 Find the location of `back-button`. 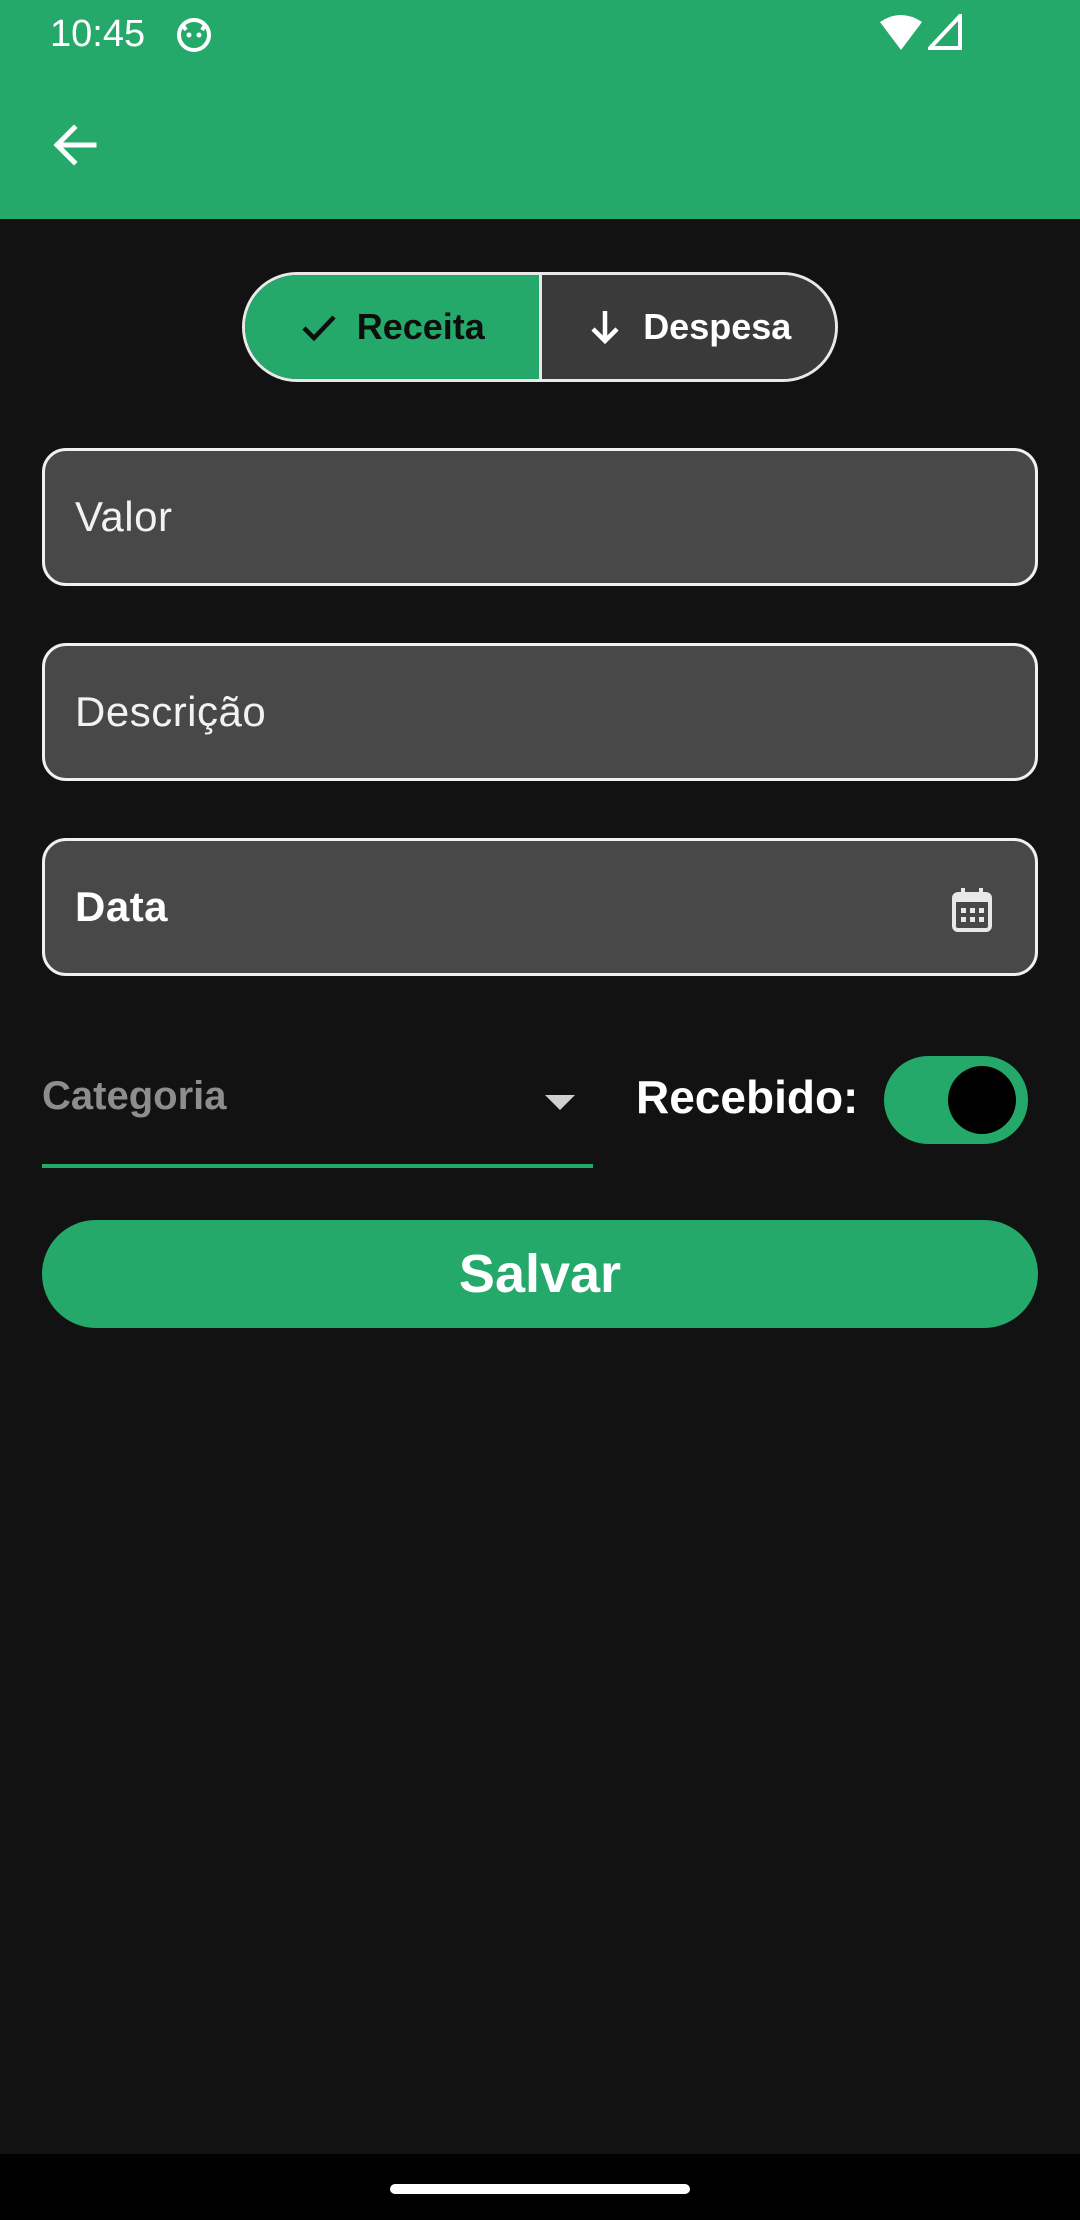

back-button is located at coordinates (75, 145).